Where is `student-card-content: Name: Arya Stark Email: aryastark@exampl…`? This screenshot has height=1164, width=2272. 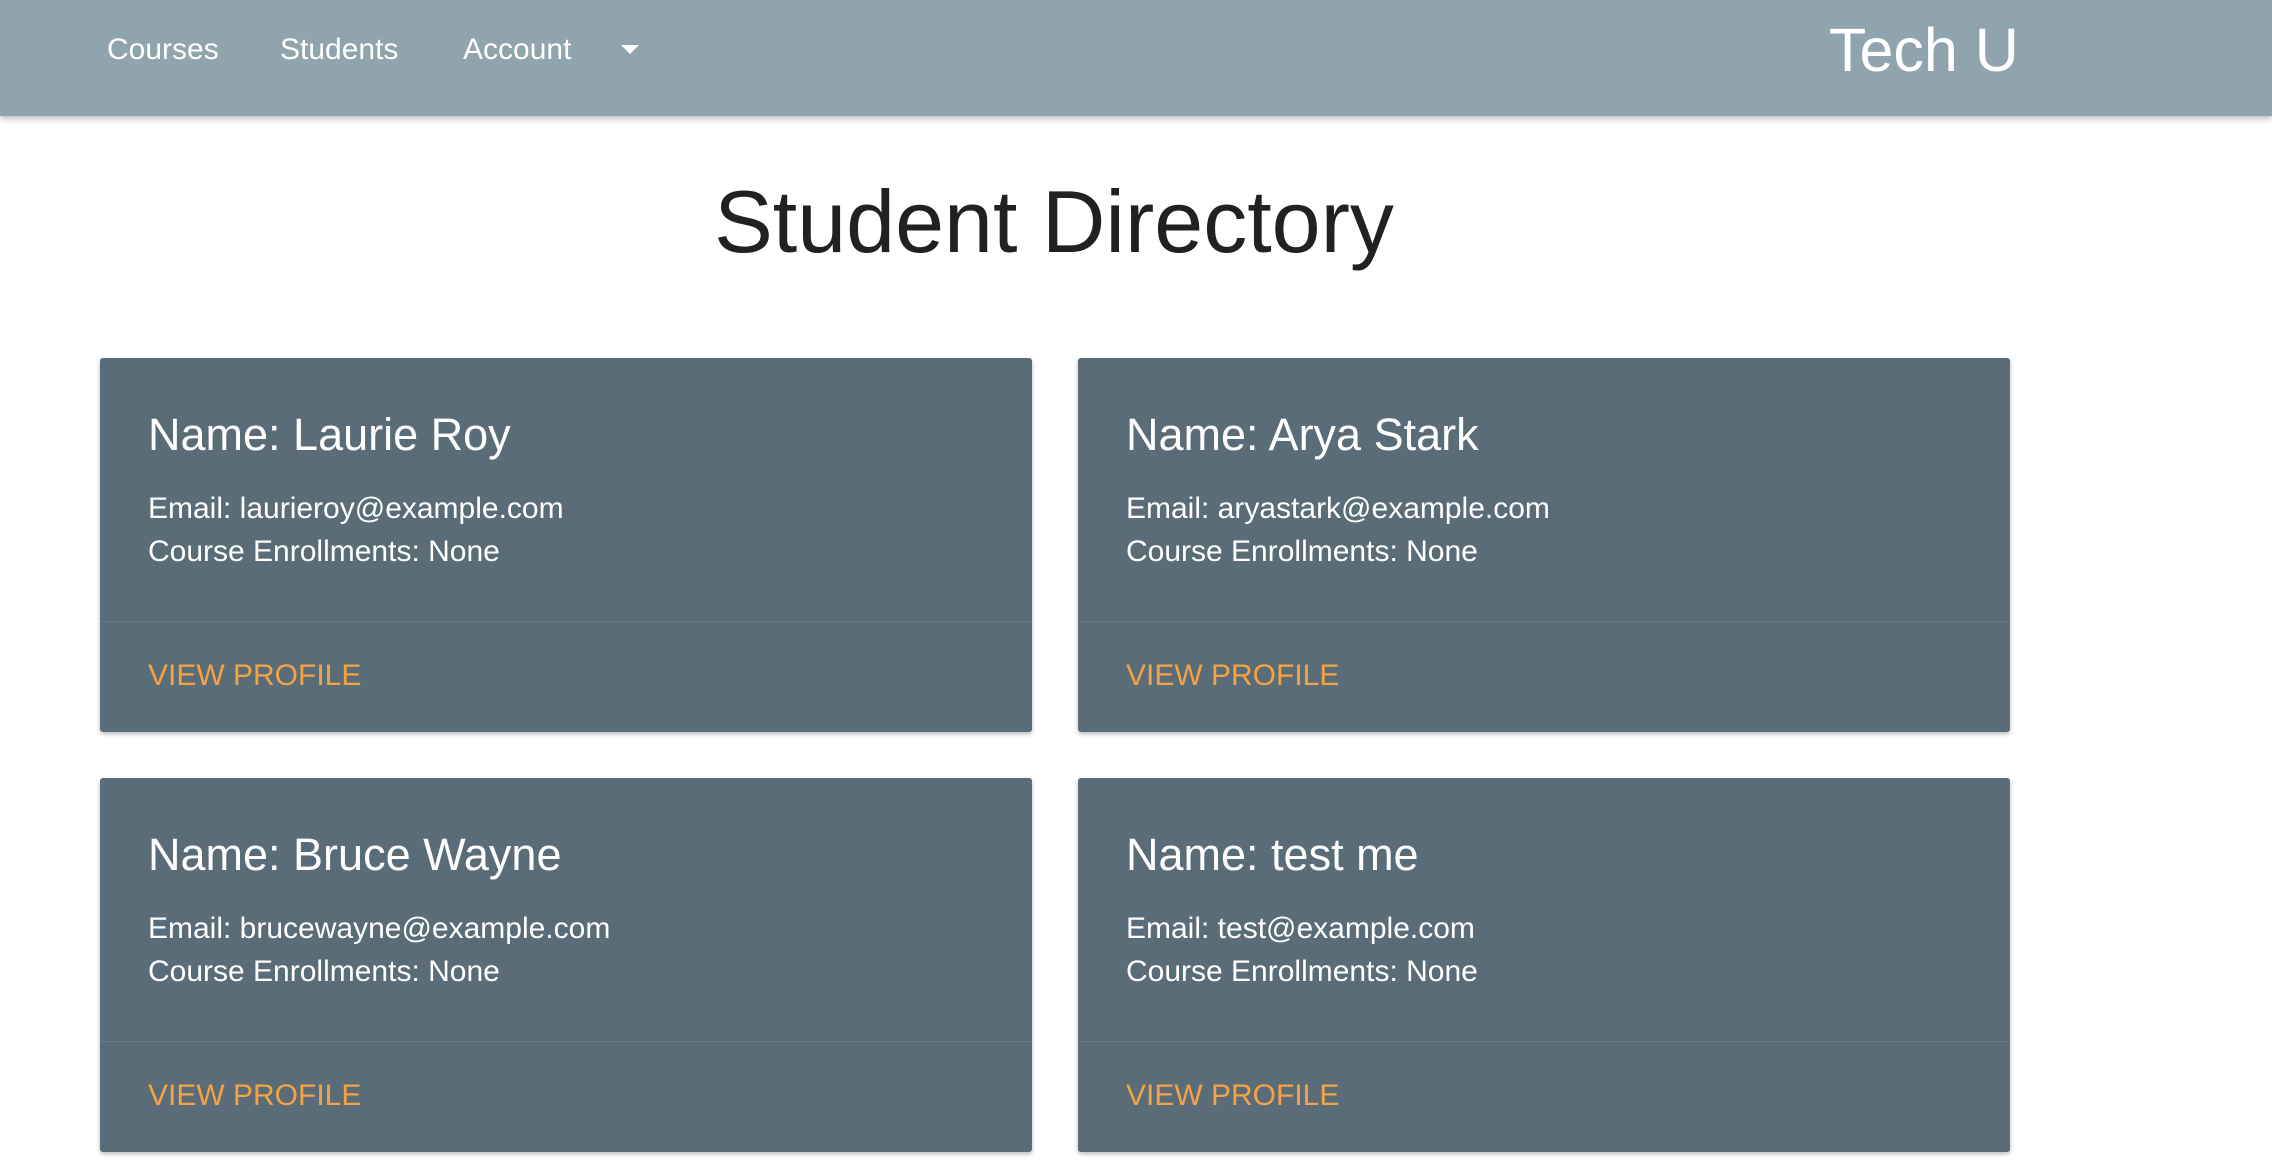
student-card-content: Name: Arya Stark Email: aryastark@exampl… is located at coordinates (1544, 490).